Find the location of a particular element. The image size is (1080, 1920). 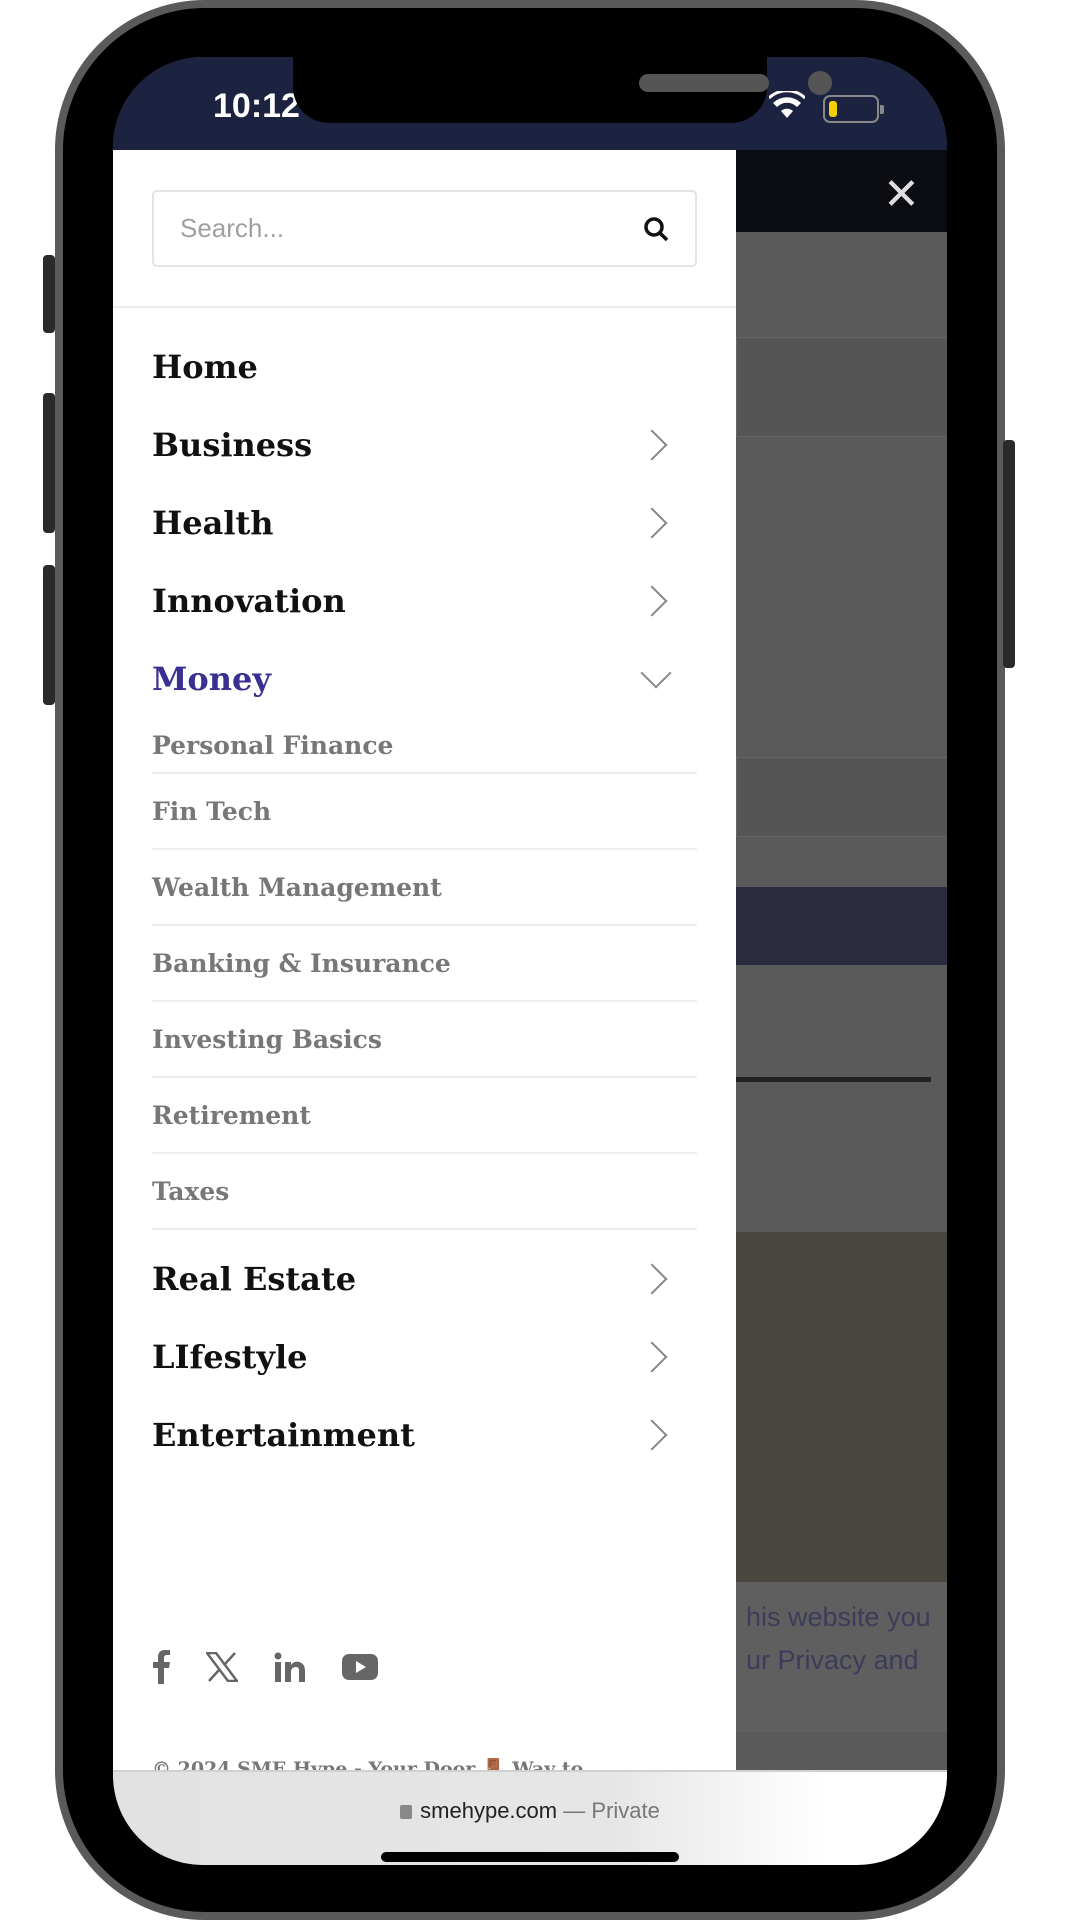

menu-item-real-estate: Real Estate is located at coordinates (424, 1279).